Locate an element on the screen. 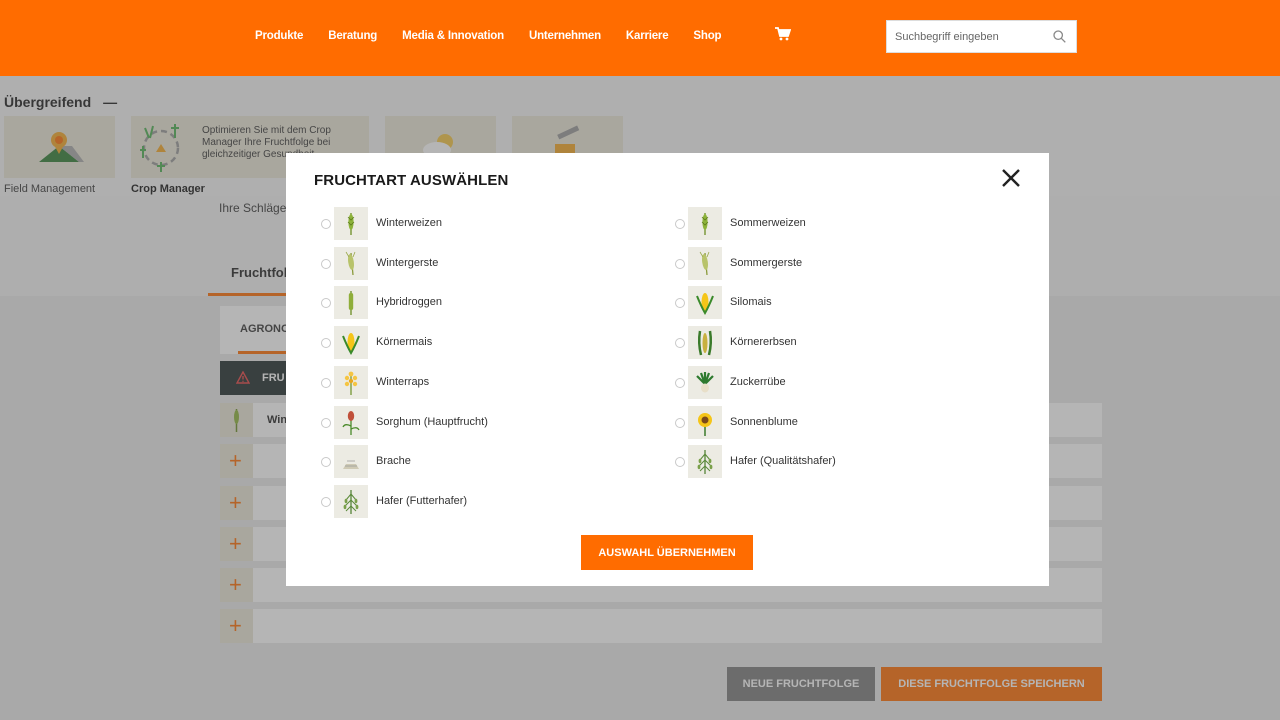 The height and width of the screenshot is (720, 1280). crop-option: Wintergerste is located at coordinates (481, 263).